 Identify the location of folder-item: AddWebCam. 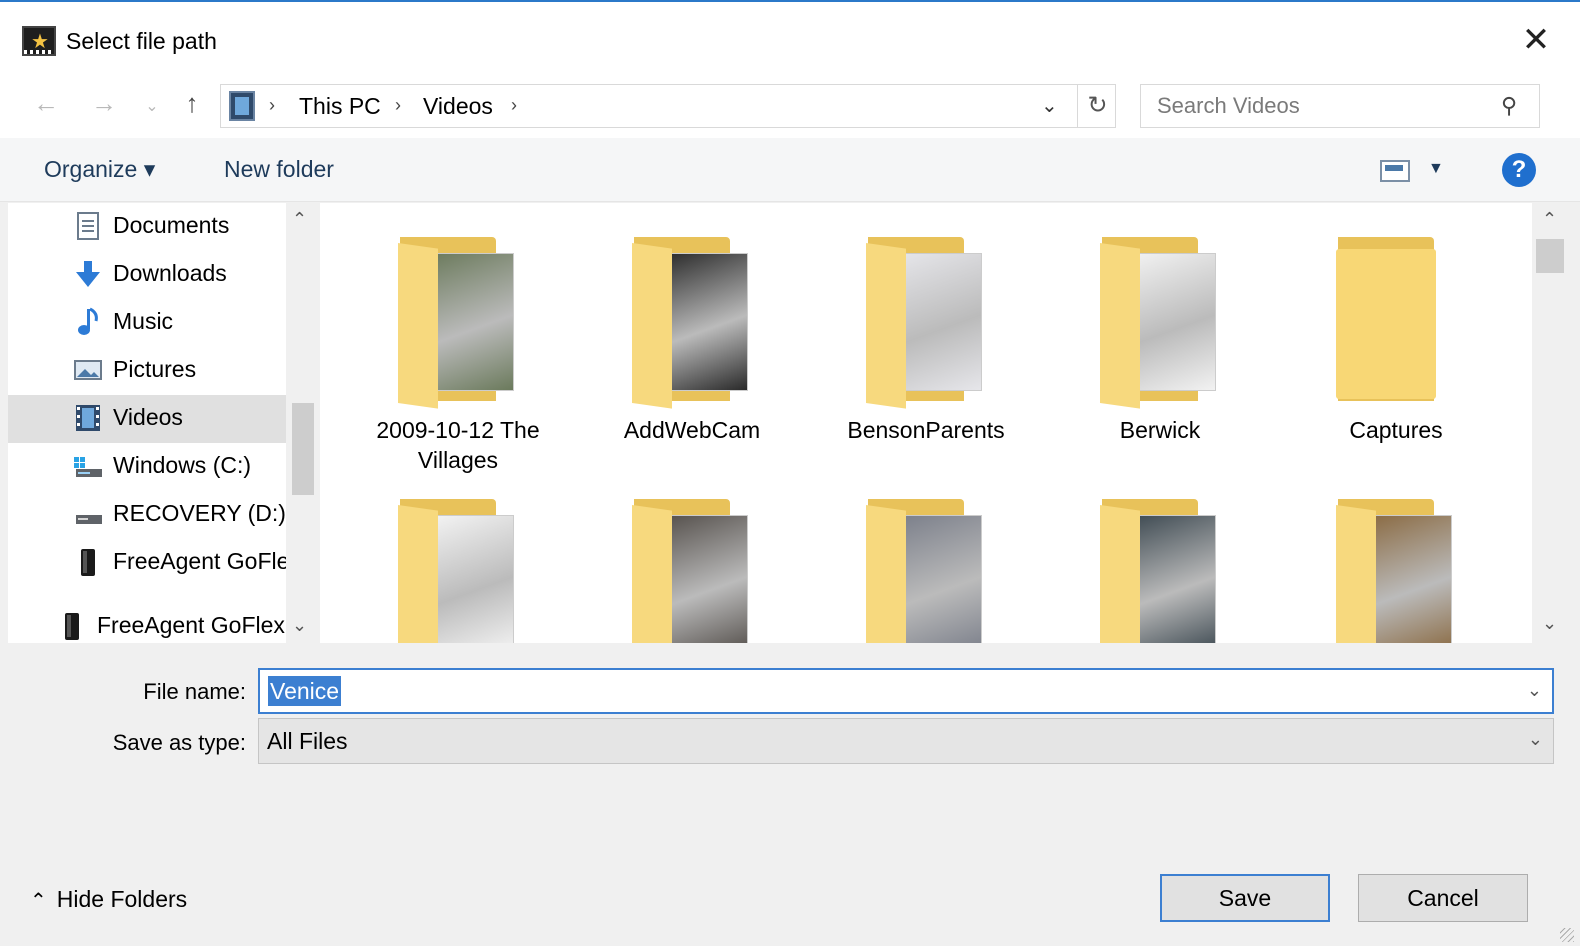
(692, 341).